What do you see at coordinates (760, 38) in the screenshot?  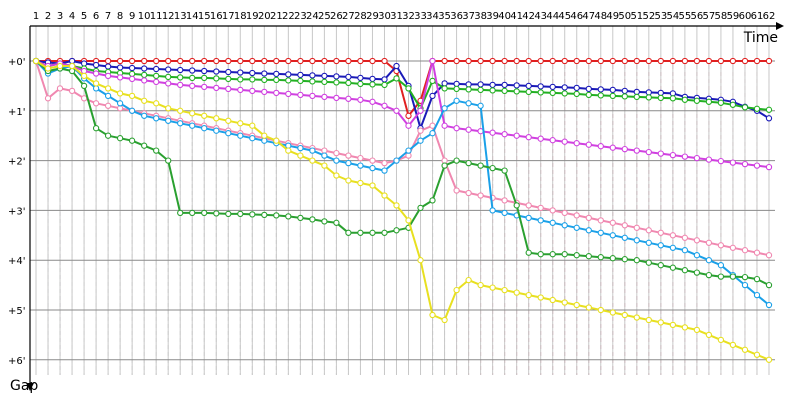 I see `x-axis-label: Time` at bounding box center [760, 38].